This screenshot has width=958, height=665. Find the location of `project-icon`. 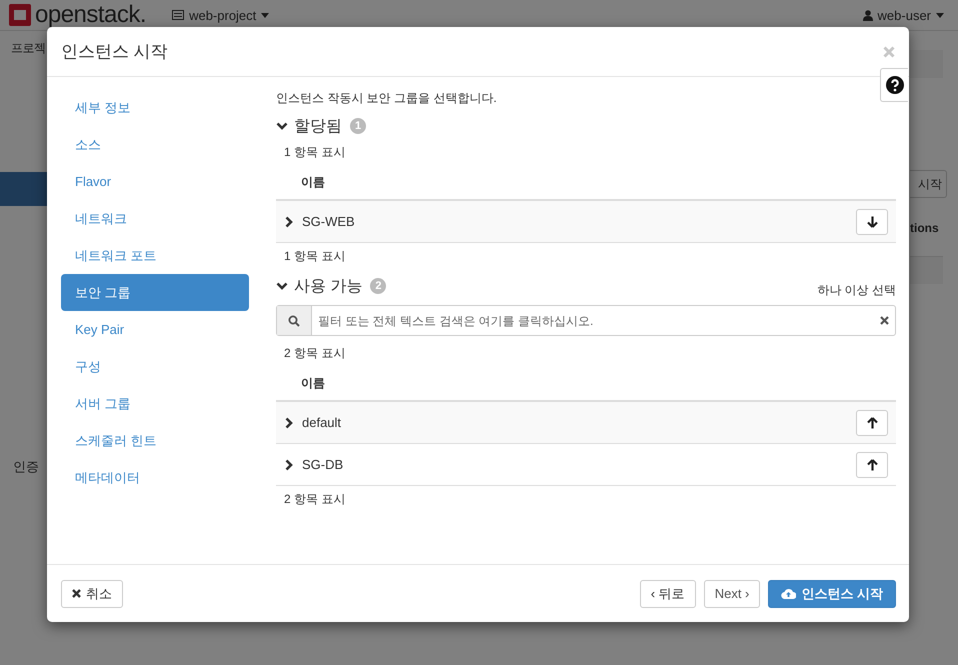

project-icon is located at coordinates (178, 15).